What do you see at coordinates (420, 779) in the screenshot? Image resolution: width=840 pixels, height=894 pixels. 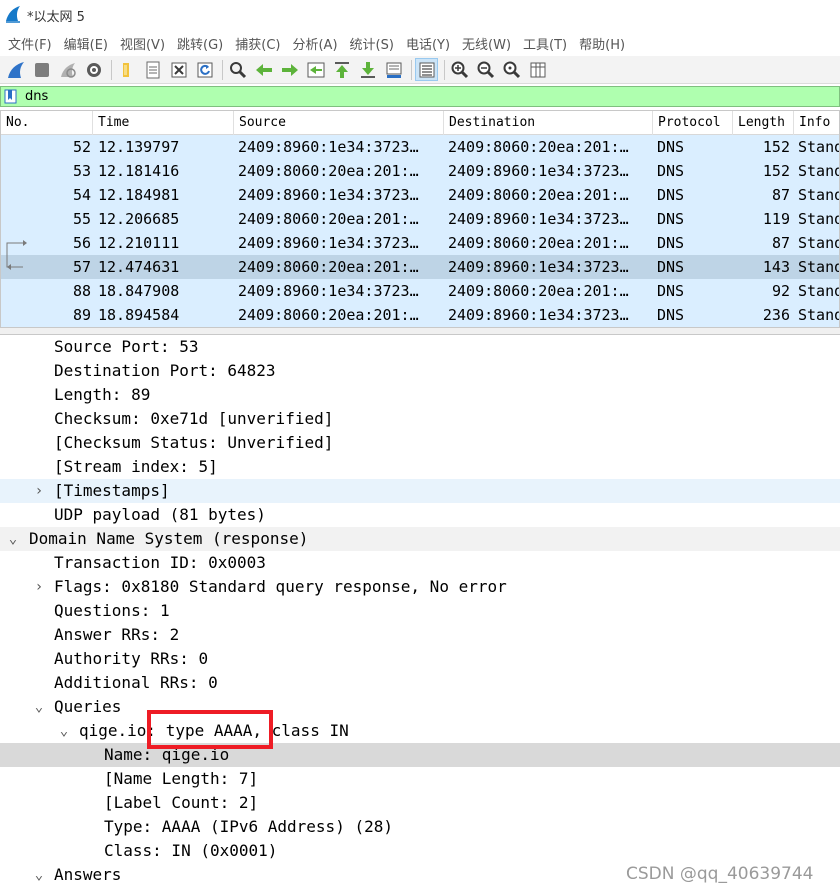 I see `tree-item: [Name Length: 7]` at bounding box center [420, 779].